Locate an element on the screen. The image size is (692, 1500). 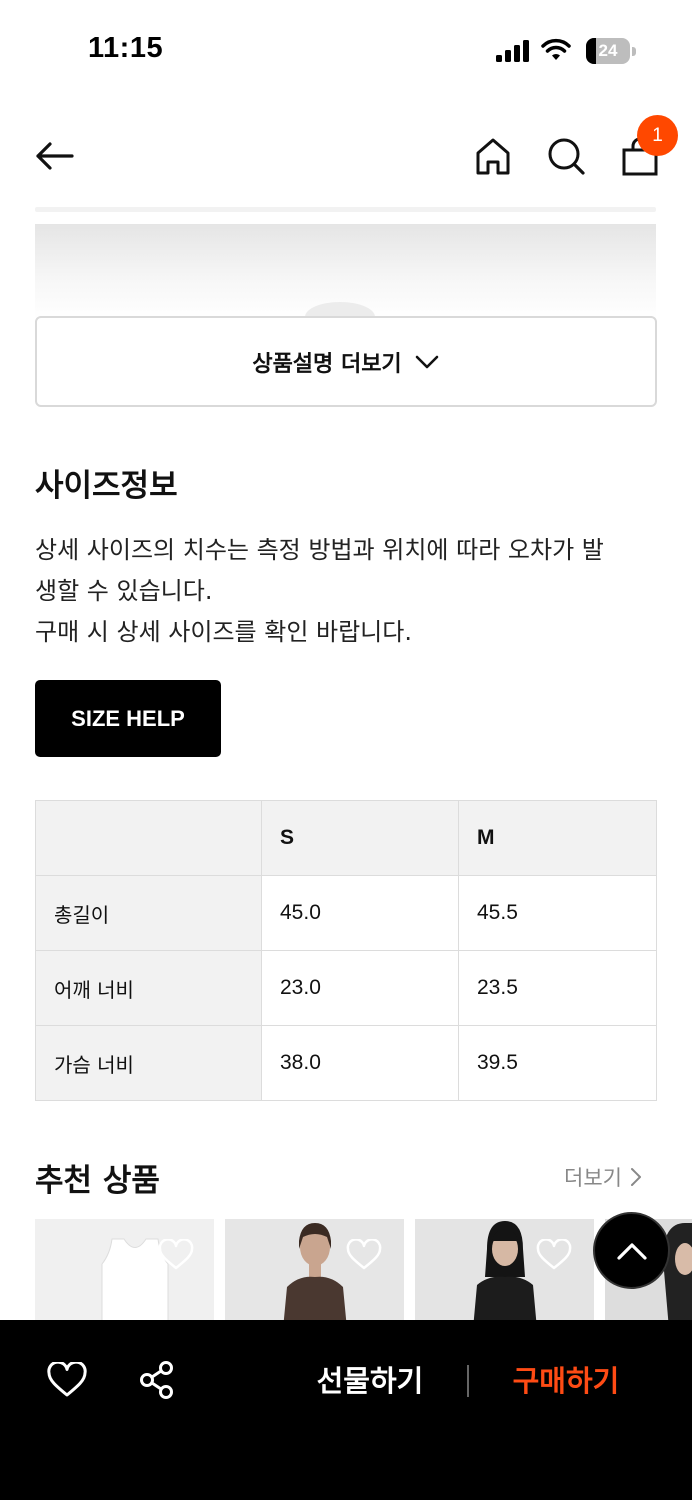
row-label: 총길이 is located at coordinates (148, 913).